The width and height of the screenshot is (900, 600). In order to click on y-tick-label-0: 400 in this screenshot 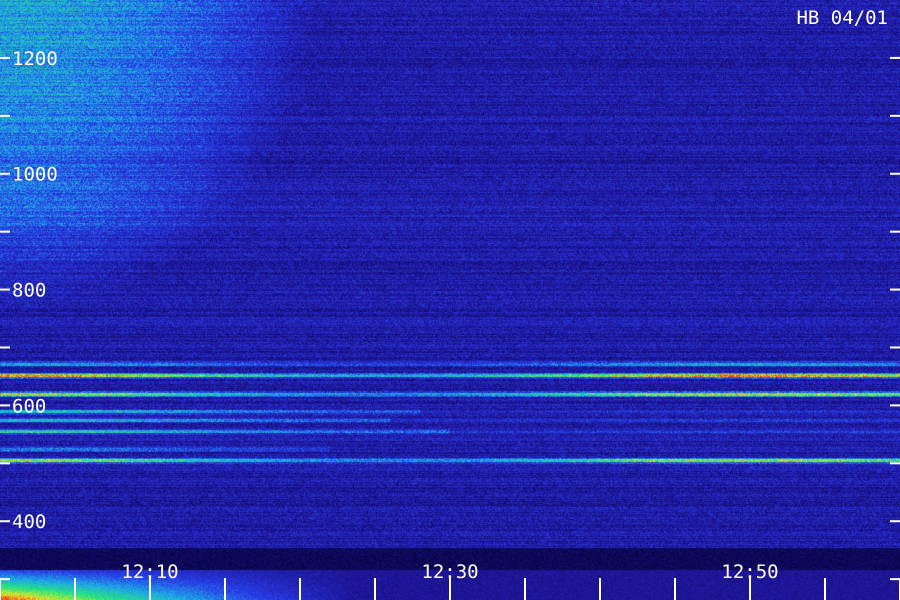, I will do `click(29, 522)`.